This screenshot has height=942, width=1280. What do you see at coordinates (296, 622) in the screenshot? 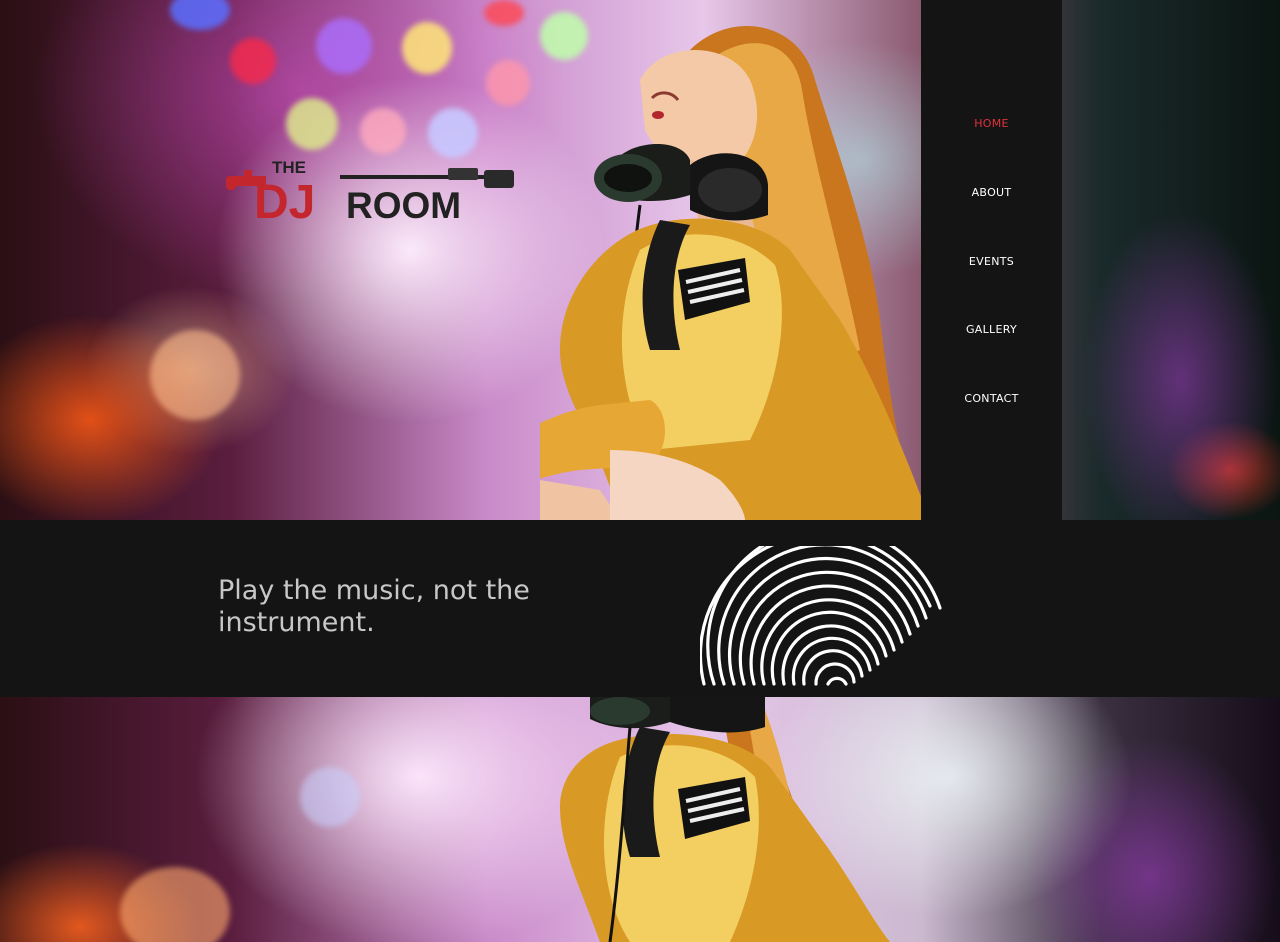
I see `tagline-line-2: instrument.` at bounding box center [296, 622].